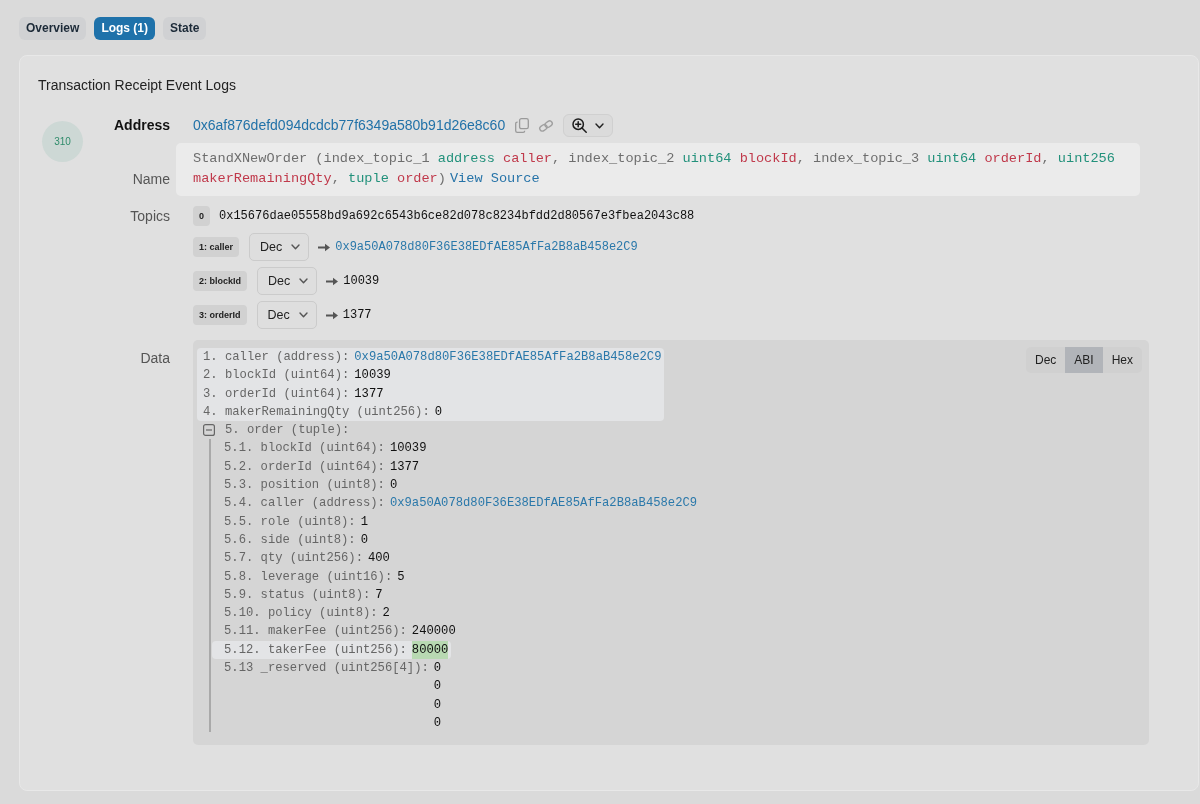  I want to click on field-label: 5.4. caller (address):, so click(304, 504).